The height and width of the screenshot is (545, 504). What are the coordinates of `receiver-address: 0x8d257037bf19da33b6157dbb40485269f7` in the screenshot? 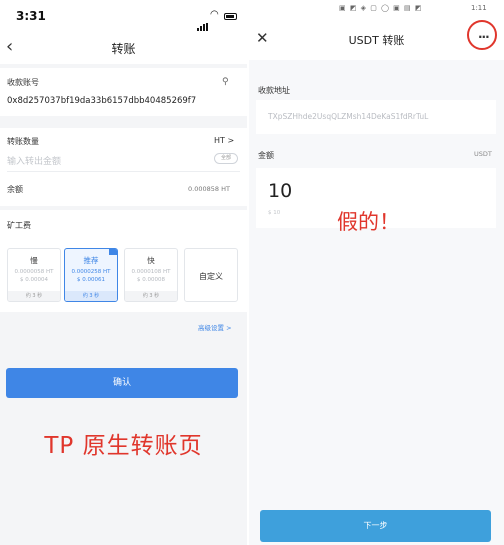 It's located at (101, 101).